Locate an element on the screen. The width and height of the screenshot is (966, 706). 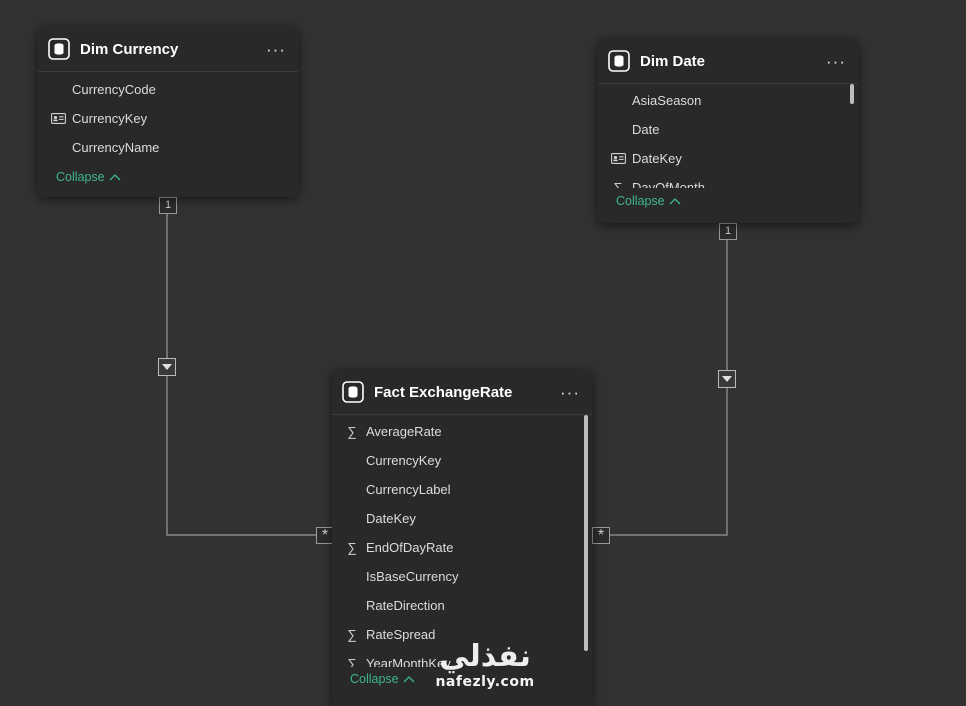
field-list: AsiaSeason Date DateKey ∑ DayOfMonth is located at coordinates (728, 136).